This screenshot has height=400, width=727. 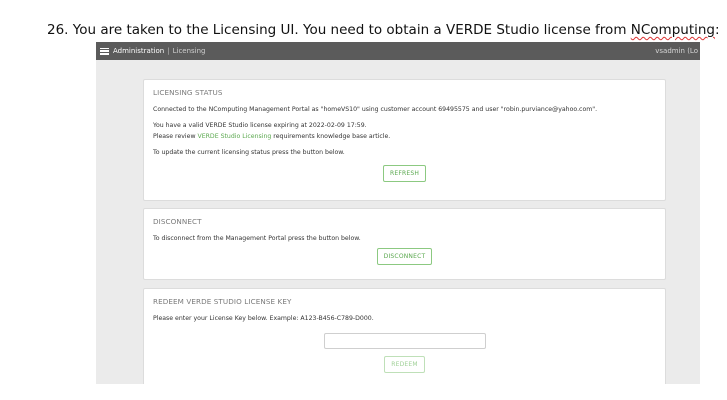 What do you see at coordinates (175, 136) in the screenshot?
I see `review-prefix: Please review` at bounding box center [175, 136].